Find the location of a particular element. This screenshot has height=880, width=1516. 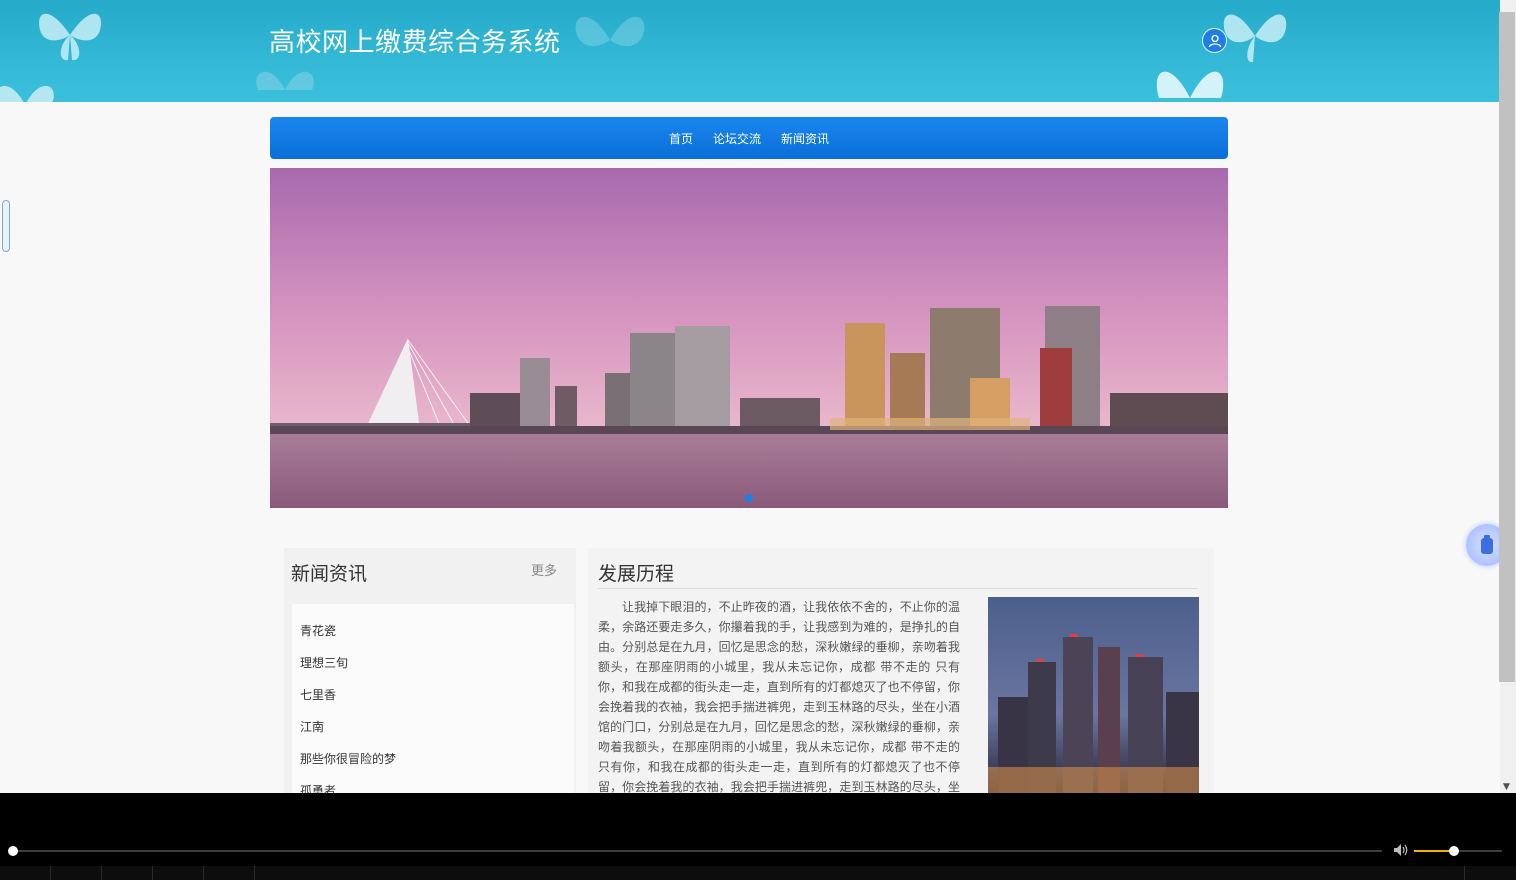

nav-item-forum: 论坛交流 is located at coordinates (737, 138).